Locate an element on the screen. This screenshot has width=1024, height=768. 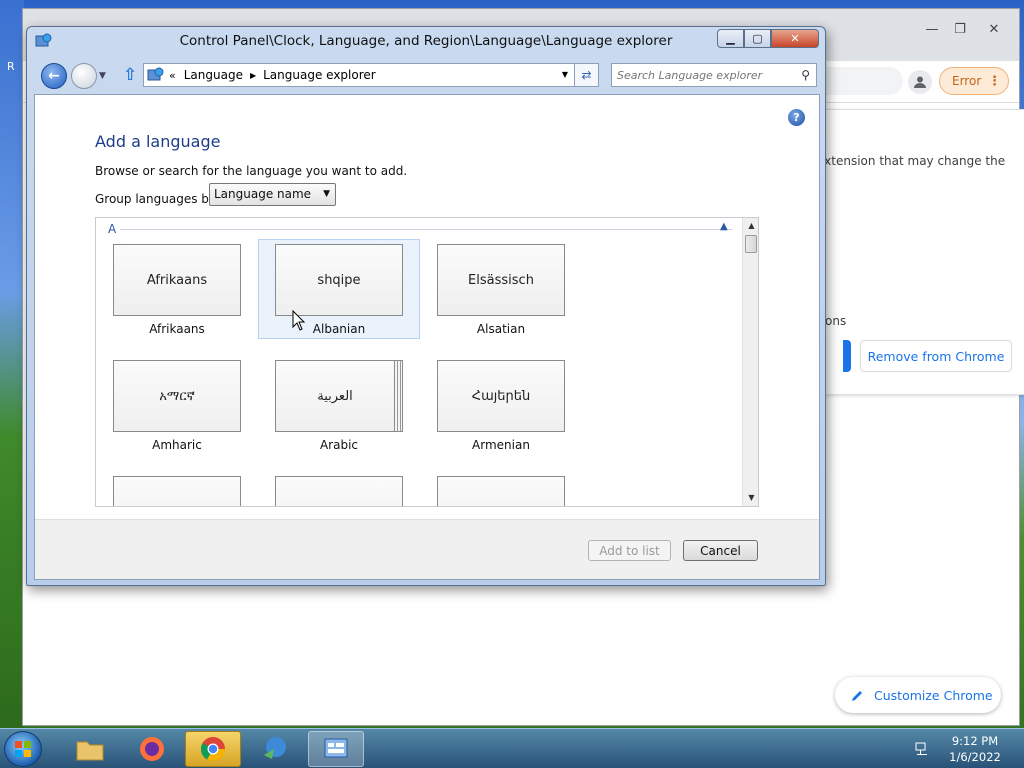
breadcrumb-language: Language is located at coordinates (213, 75).